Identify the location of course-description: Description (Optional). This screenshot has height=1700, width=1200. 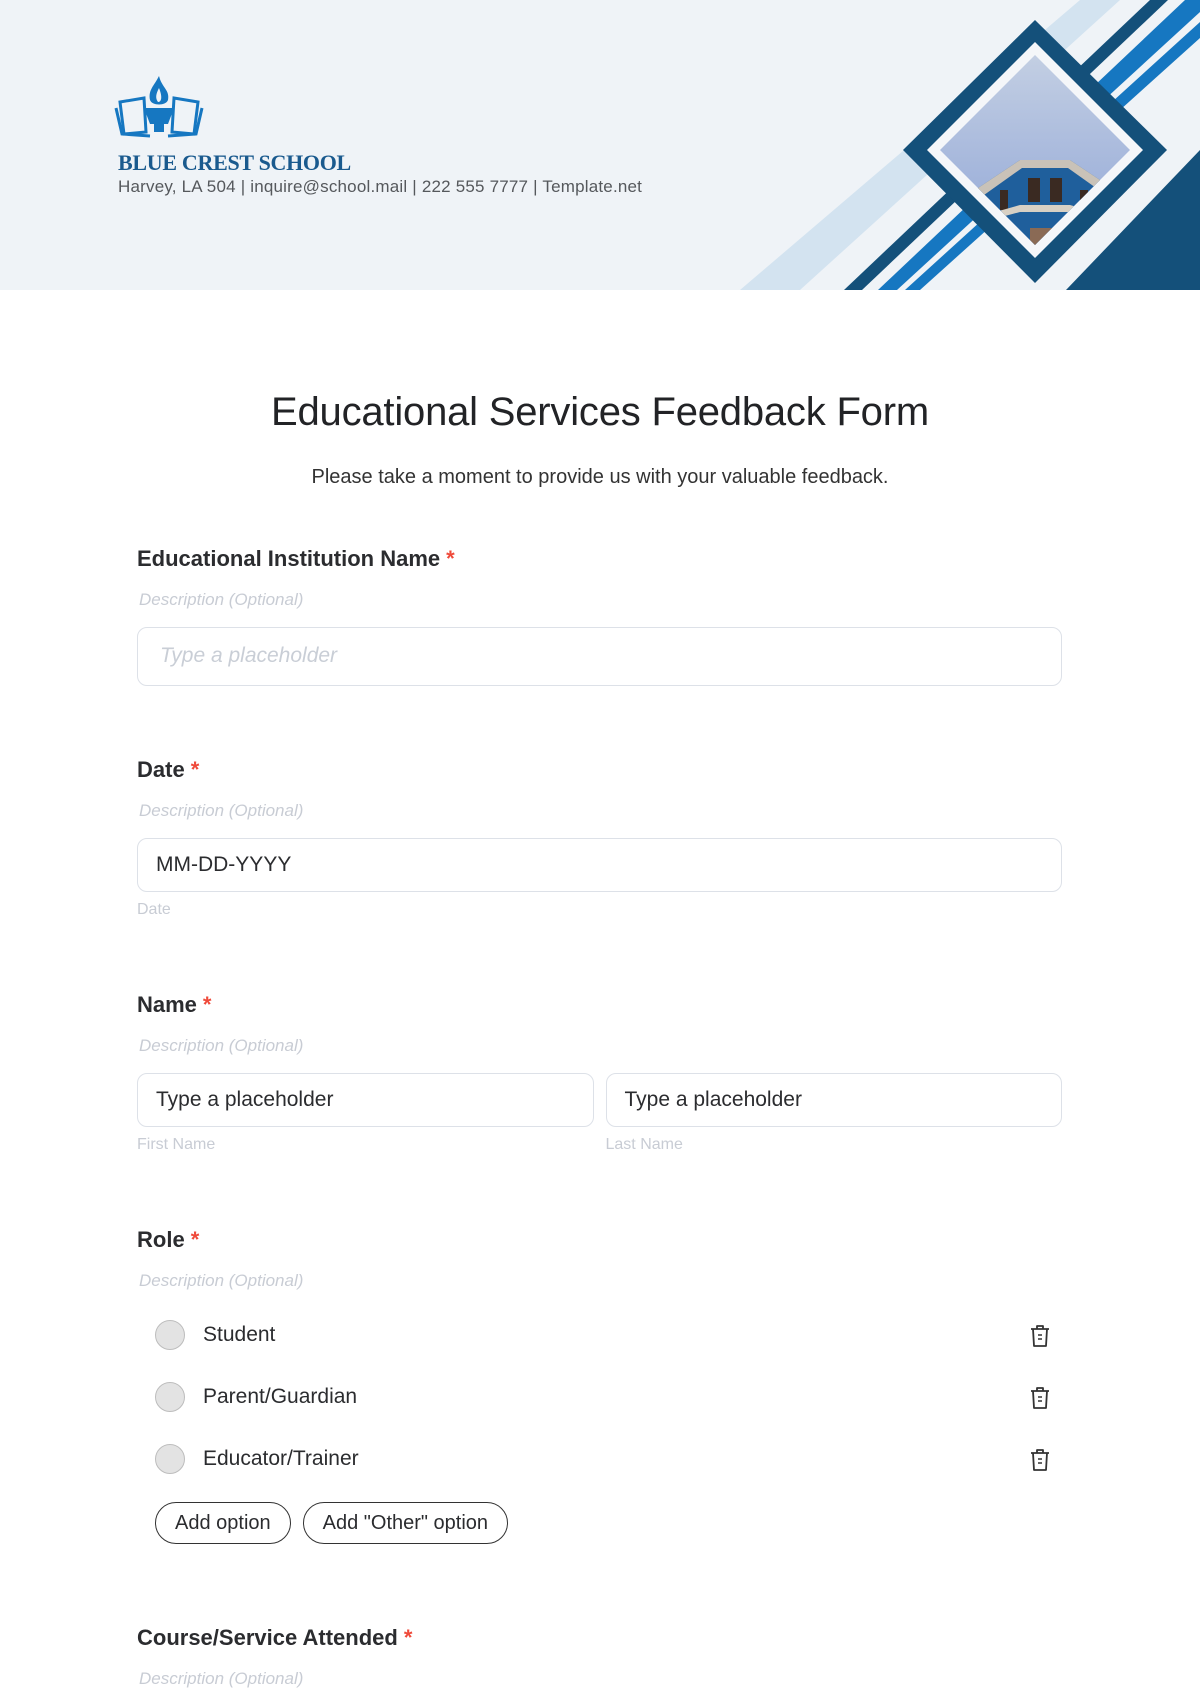
(600, 1679).